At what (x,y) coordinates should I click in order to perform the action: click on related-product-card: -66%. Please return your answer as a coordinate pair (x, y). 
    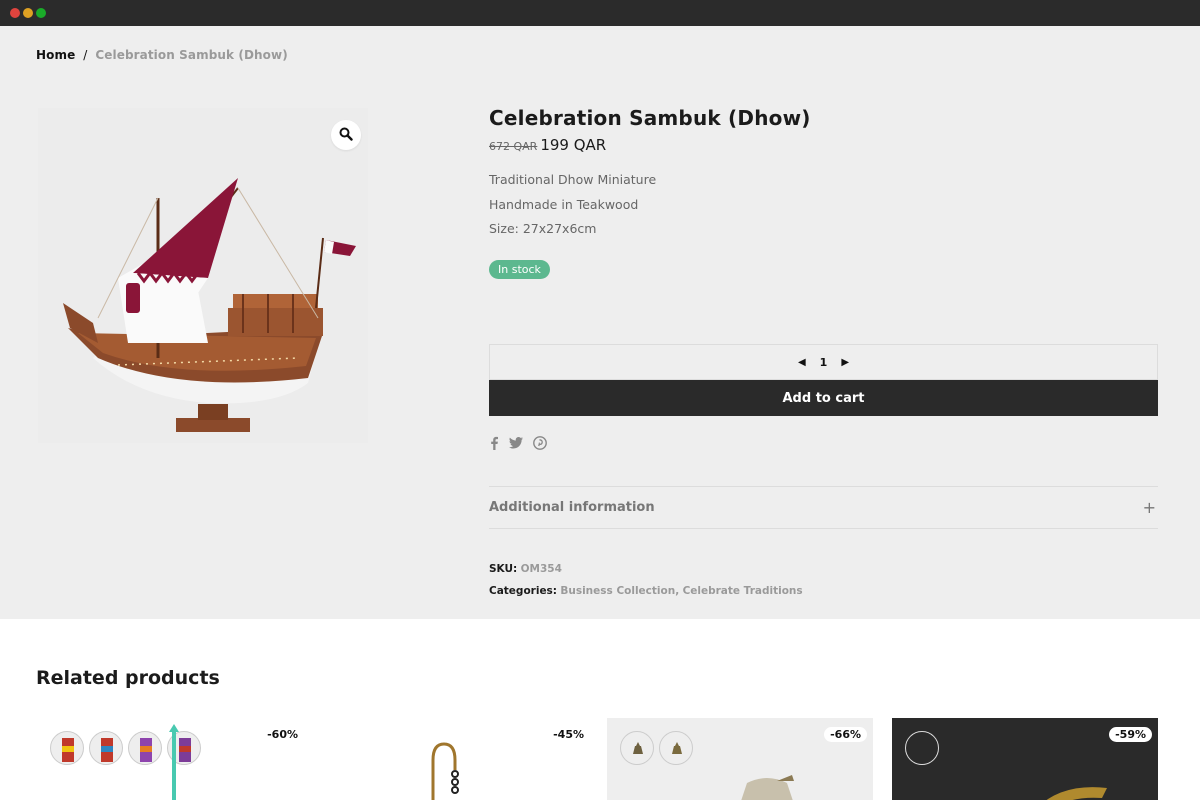
    Looking at the image, I should click on (740, 759).